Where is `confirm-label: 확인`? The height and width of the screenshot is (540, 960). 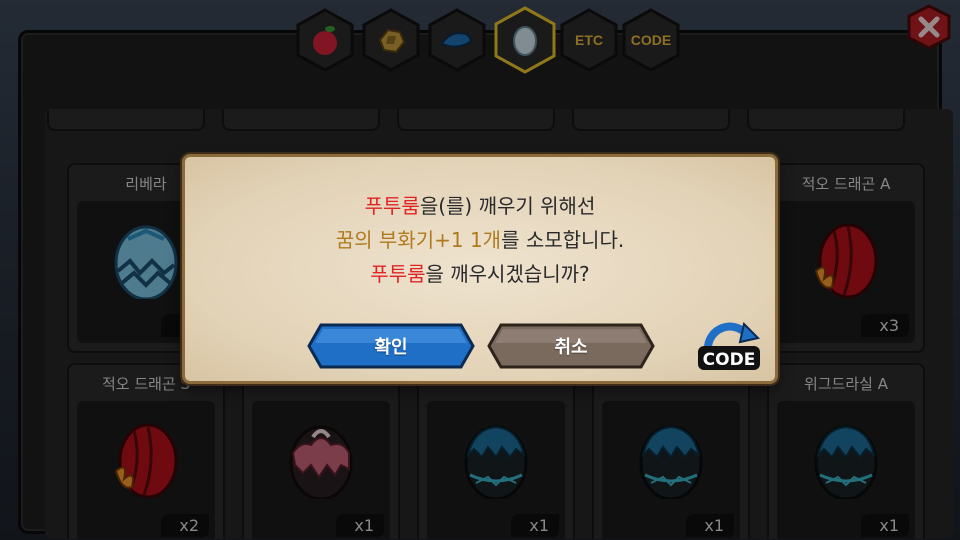 confirm-label: 확인 is located at coordinates (391, 347).